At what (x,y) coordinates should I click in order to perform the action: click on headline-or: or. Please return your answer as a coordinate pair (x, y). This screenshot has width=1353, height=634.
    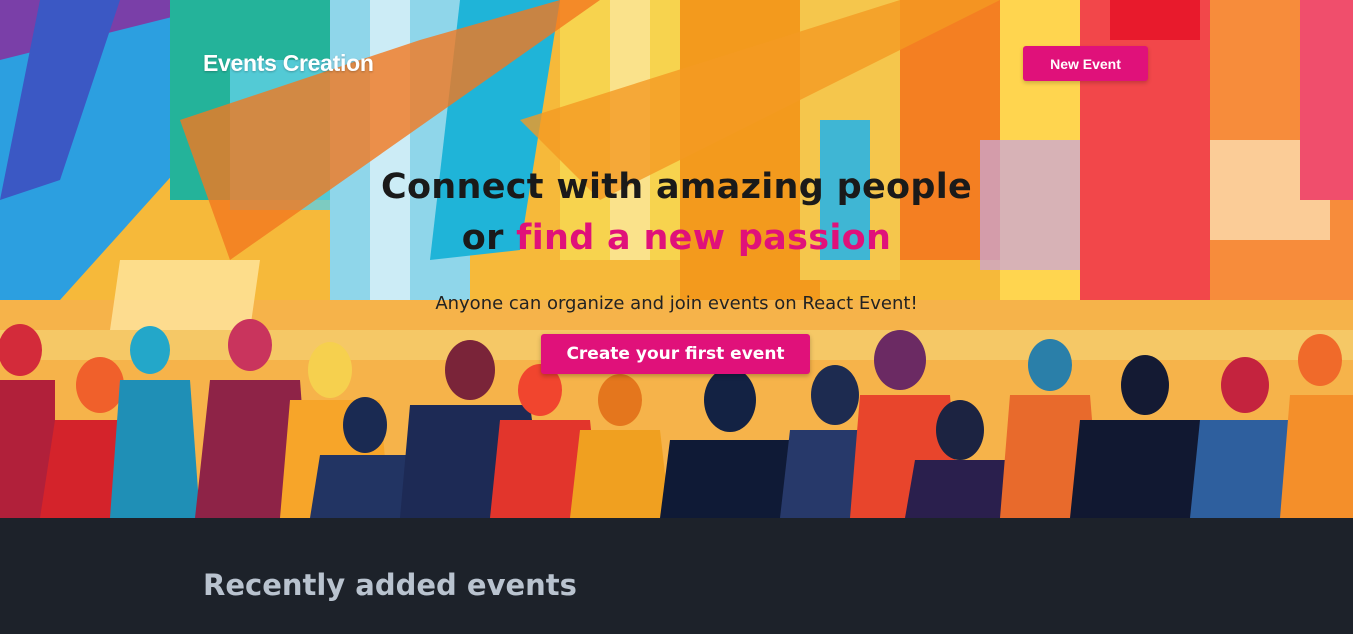
    Looking at the image, I should click on (482, 238).